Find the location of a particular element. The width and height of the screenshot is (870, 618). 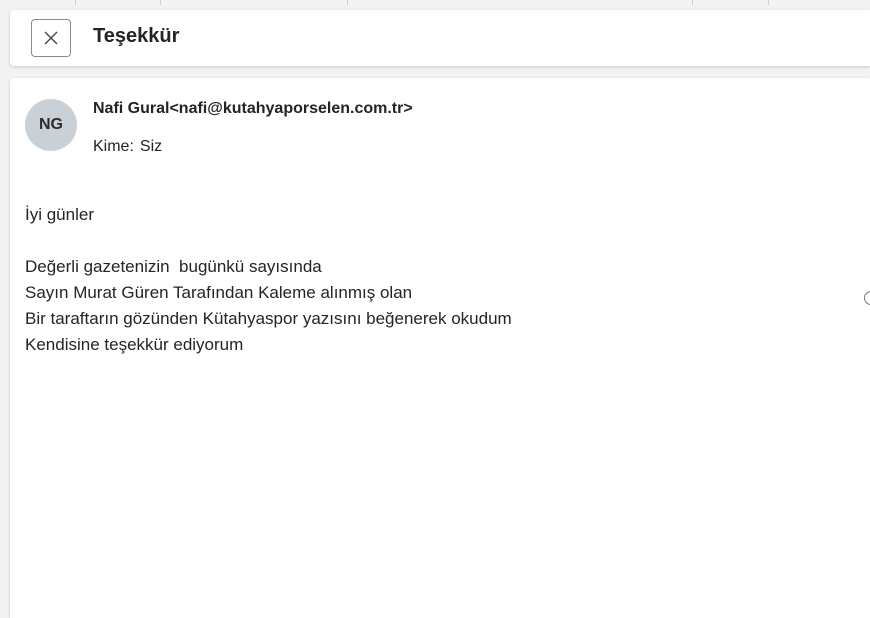

body-line: Değerli gazetenizin bugünkü sayısında is located at coordinates (173, 266).